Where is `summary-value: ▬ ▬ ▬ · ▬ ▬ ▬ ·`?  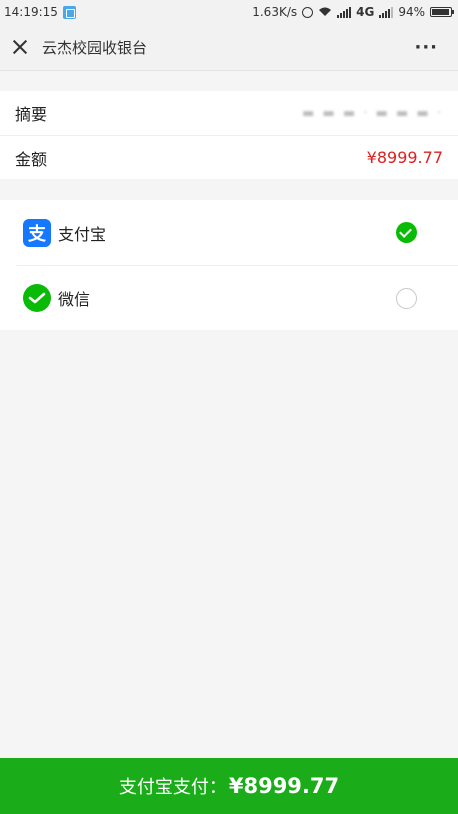
summary-value: ▬ ▬ ▬ · ▬ ▬ ▬ · is located at coordinates (372, 113).